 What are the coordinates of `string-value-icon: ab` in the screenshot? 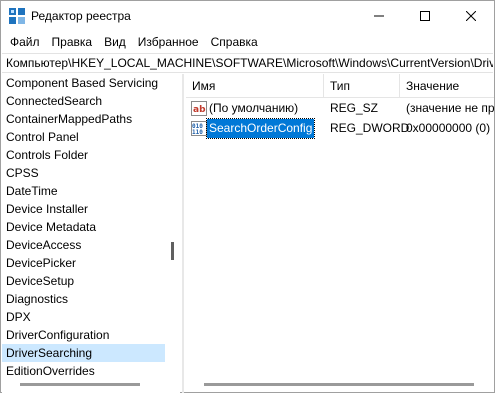 It's located at (199, 108).